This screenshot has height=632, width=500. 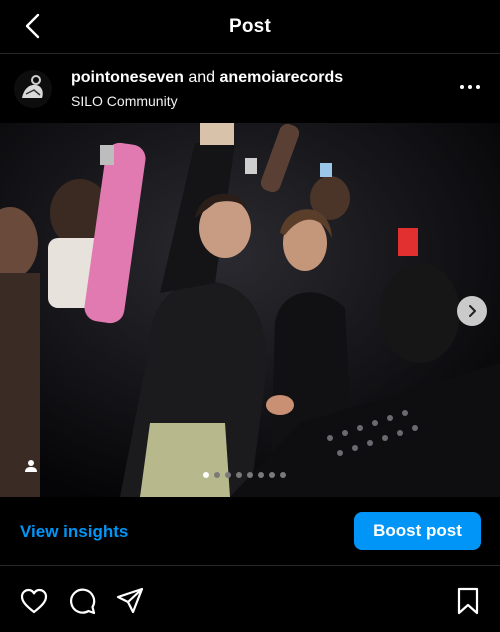 I want to click on back-button, so click(x=35, y=26).